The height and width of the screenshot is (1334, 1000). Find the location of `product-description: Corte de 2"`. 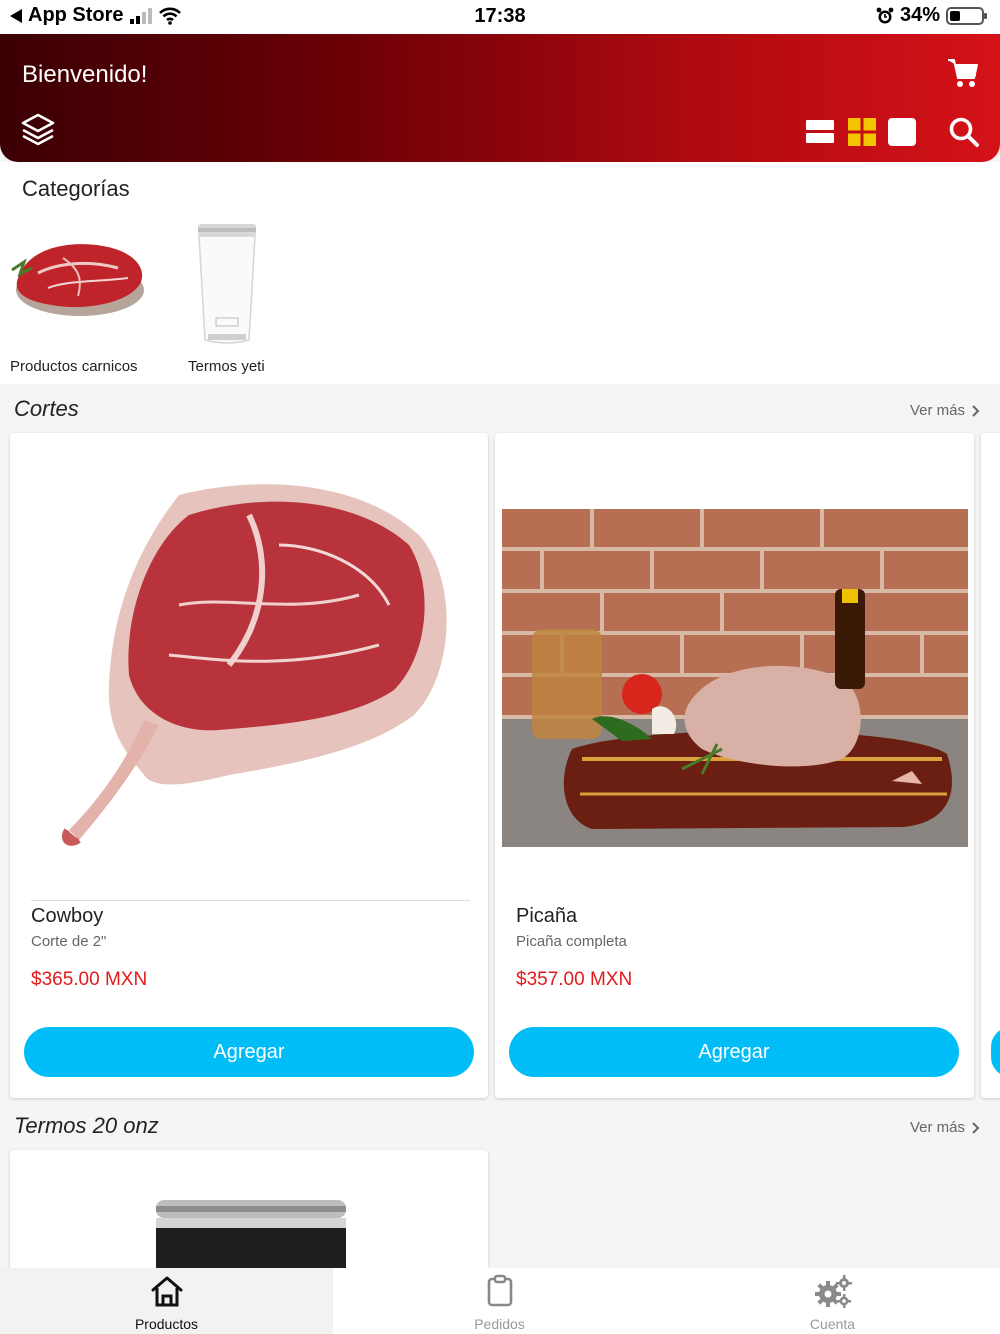

product-description: Corte de 2" is located at coordinates (69, 941).